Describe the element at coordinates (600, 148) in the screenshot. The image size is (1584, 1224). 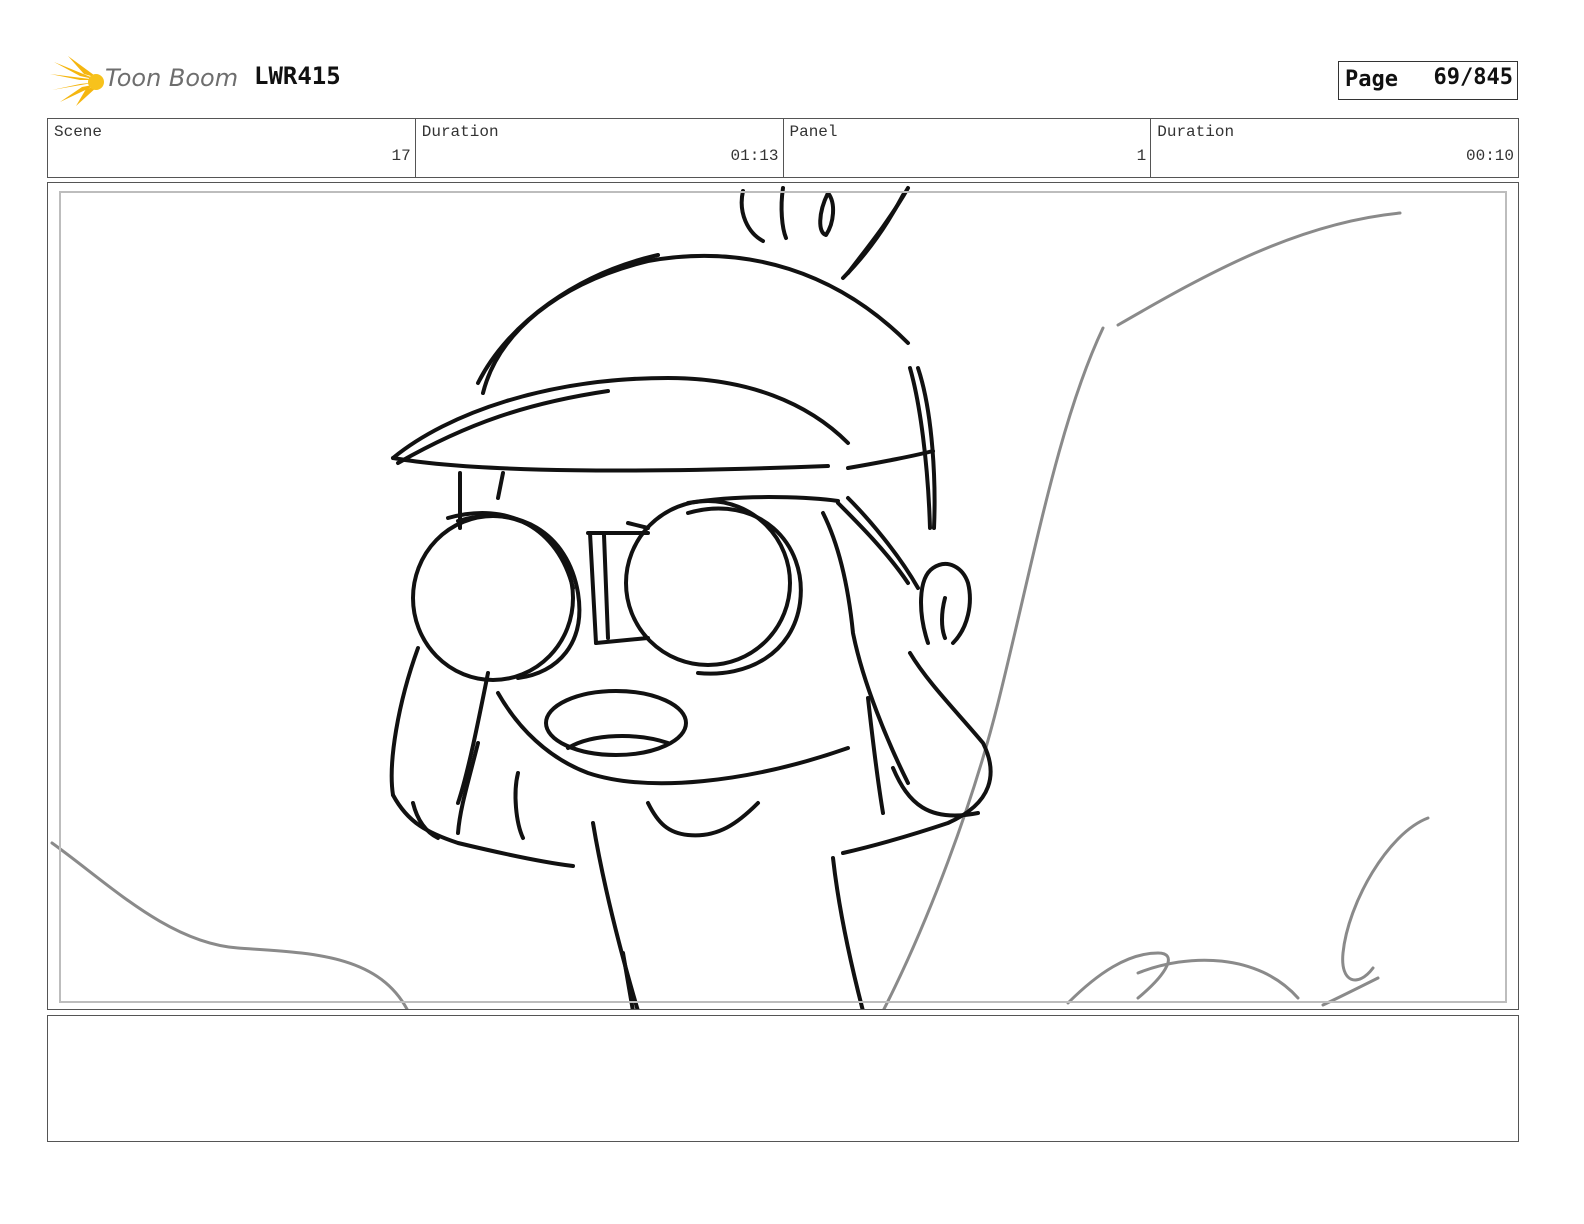
I see `scene-duration-cell: Duration 01:13` at that location.